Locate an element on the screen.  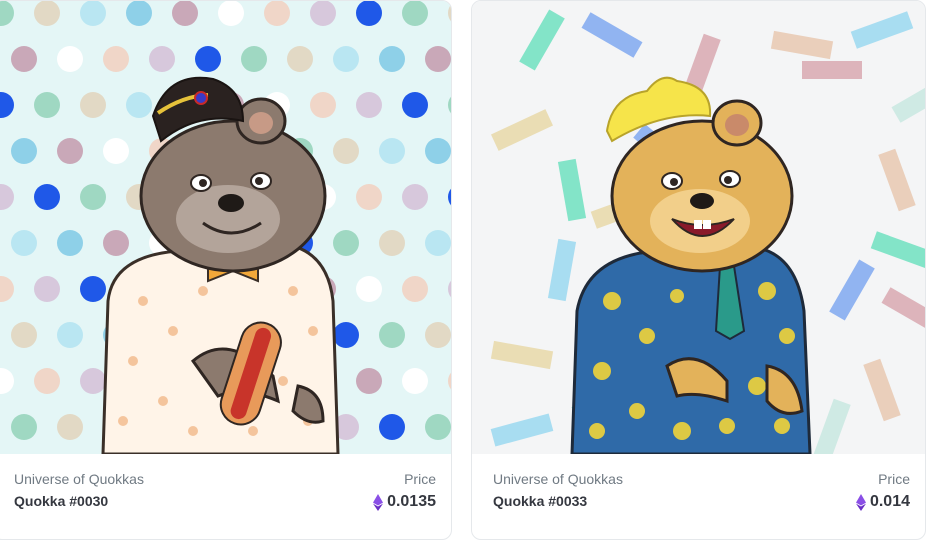
nft-name: Quokka #0030 is located at coordinates (61, 501).